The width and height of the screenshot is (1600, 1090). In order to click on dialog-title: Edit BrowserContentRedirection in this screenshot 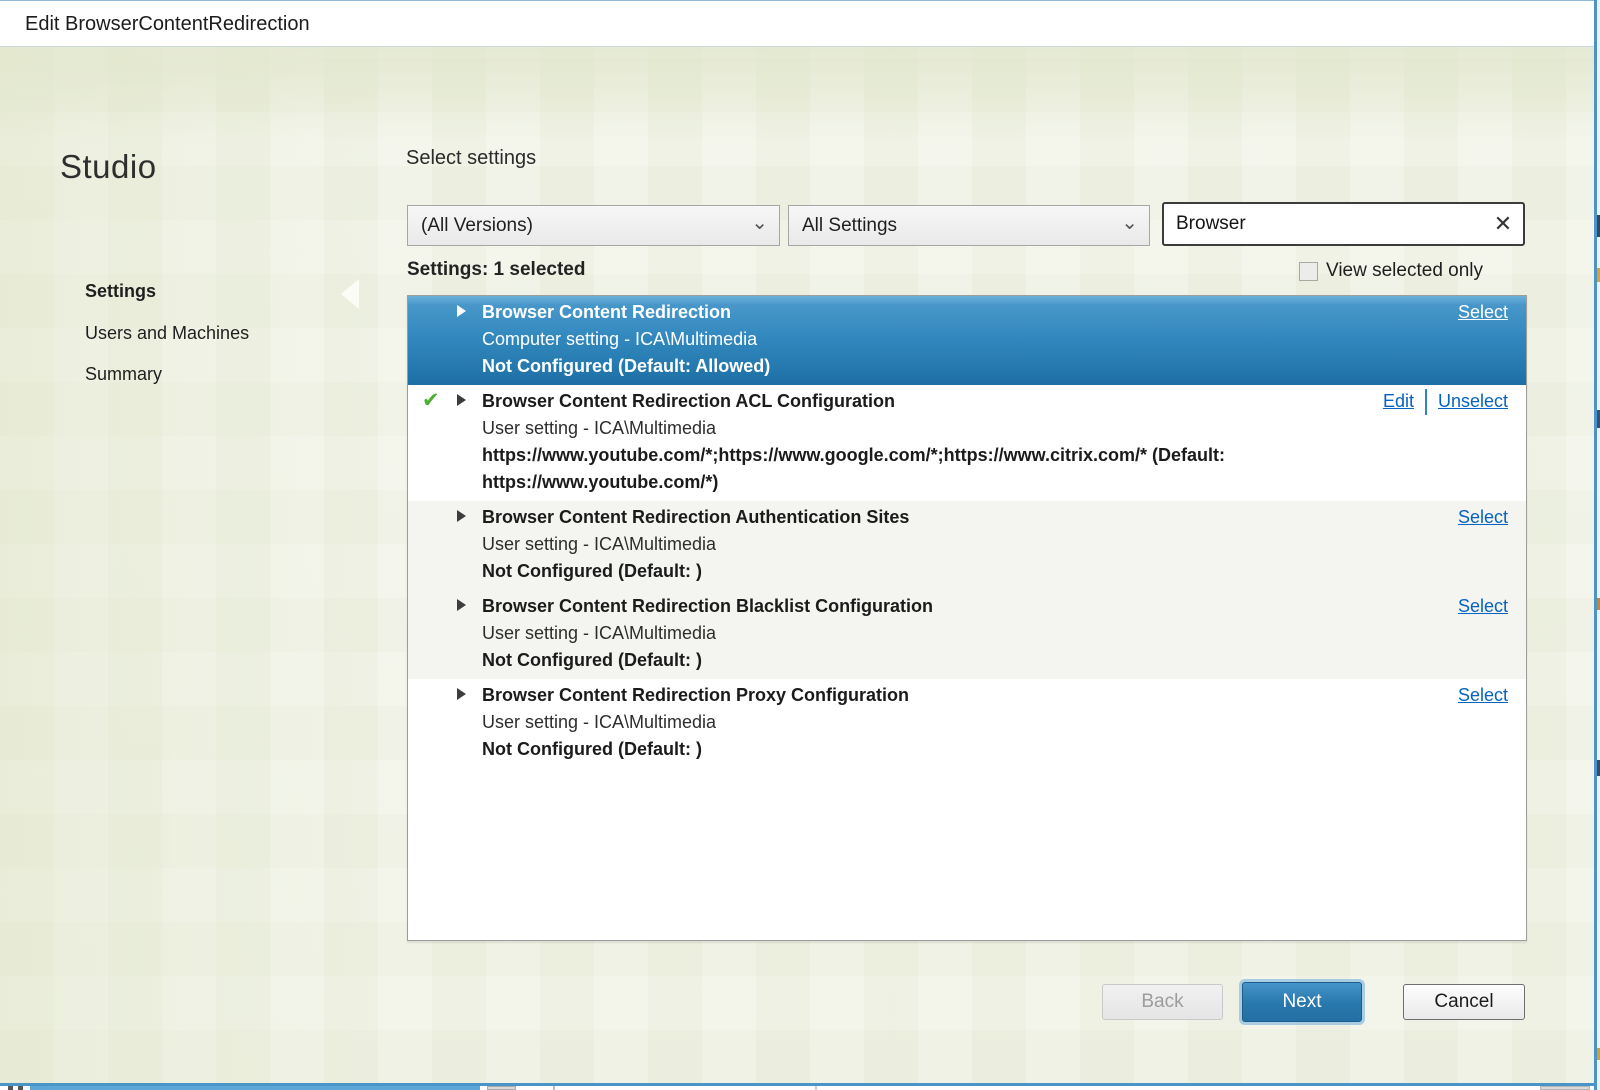, I will do `click(167, 24)`.